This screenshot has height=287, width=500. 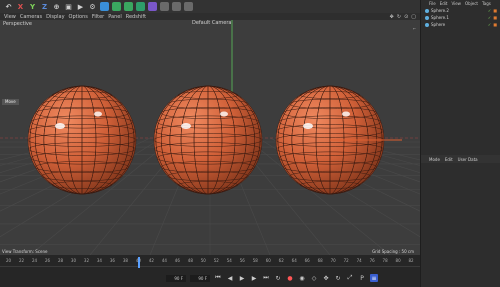 I want to click on end-frame-field: 90 F, so click(x=200, y=278).